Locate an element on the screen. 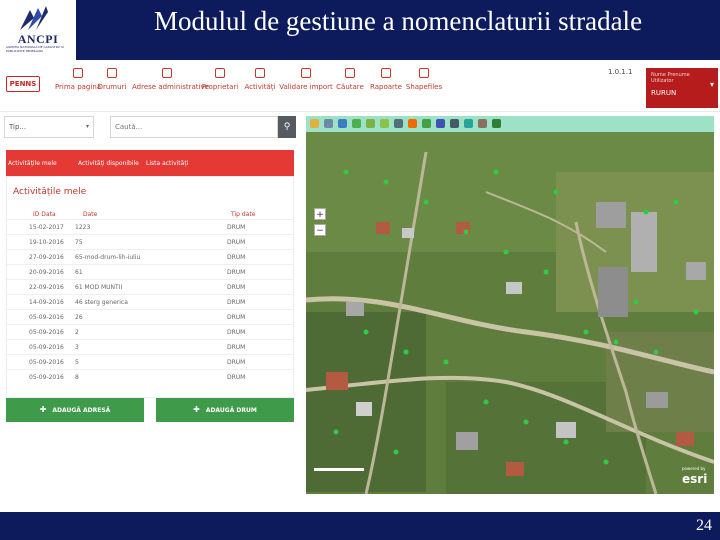 The width and height of the screenshot is (720, 540). owners-icon is located at coordinates (220, 73).